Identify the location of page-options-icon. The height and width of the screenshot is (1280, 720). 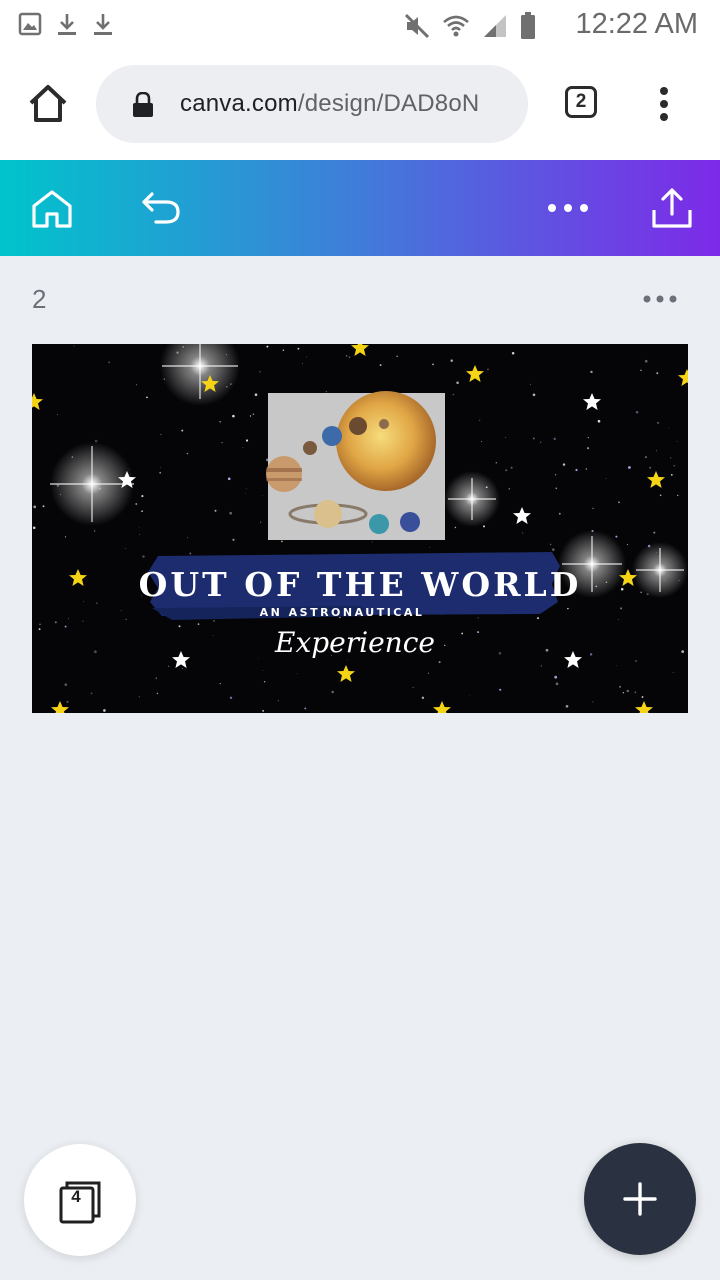
(660, 299).